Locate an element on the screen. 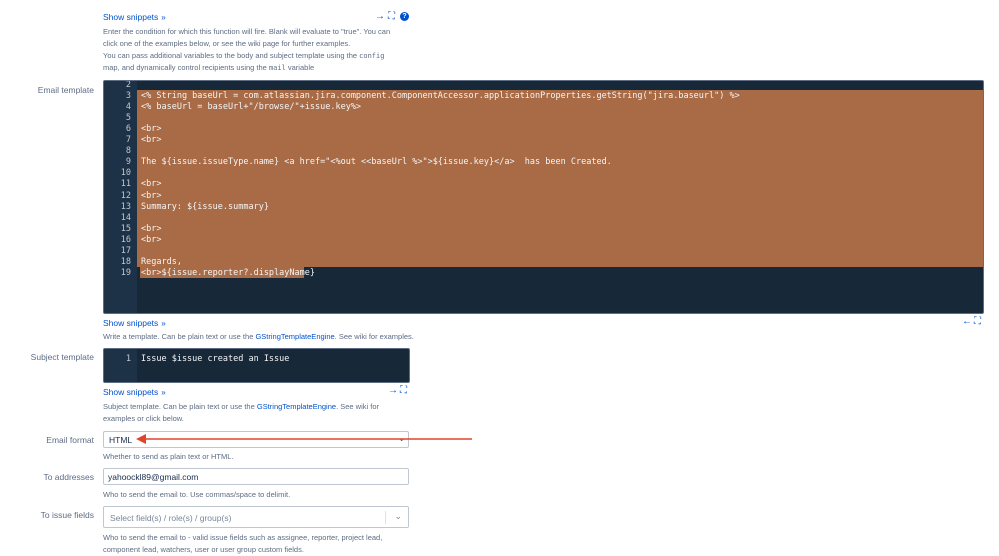 The height and width of the screenshot is (556, 999). line-number: 9 is located at coordinates (128, 162).